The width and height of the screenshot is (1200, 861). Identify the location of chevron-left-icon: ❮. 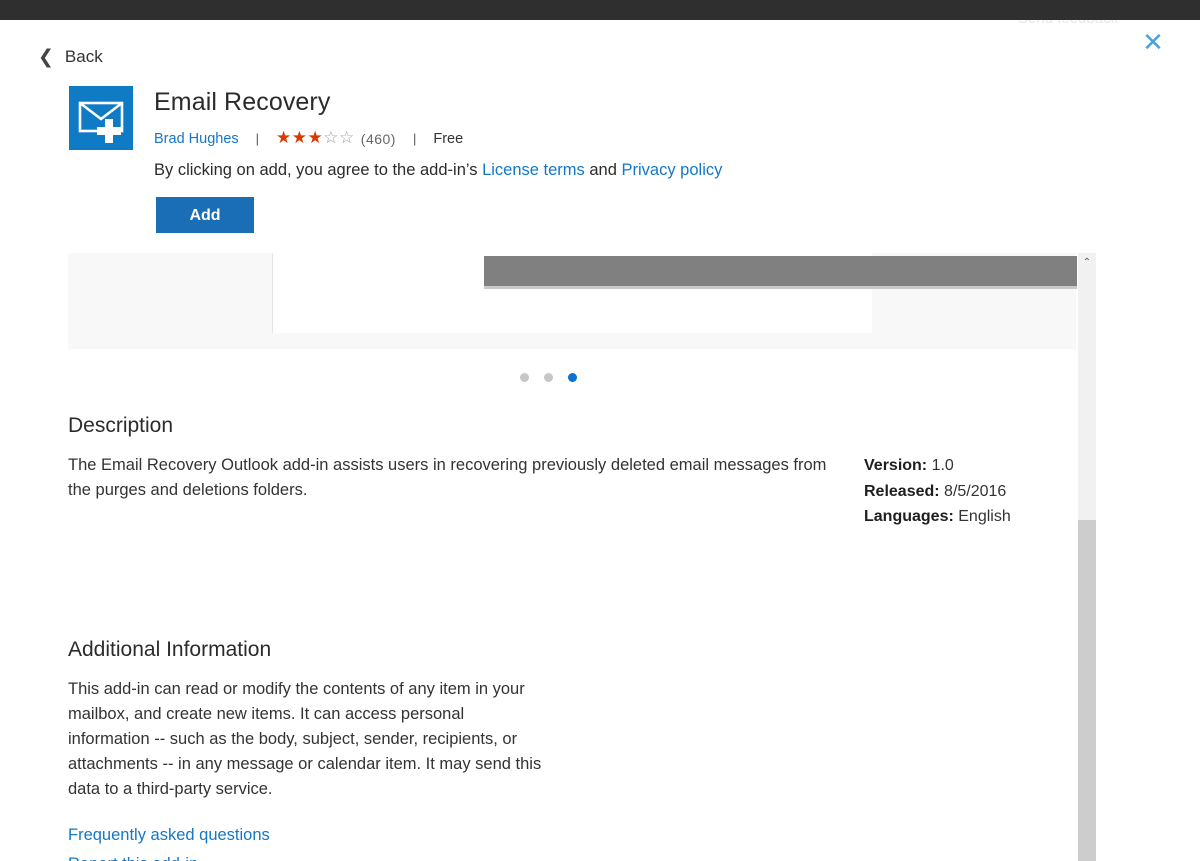
(46, 56).